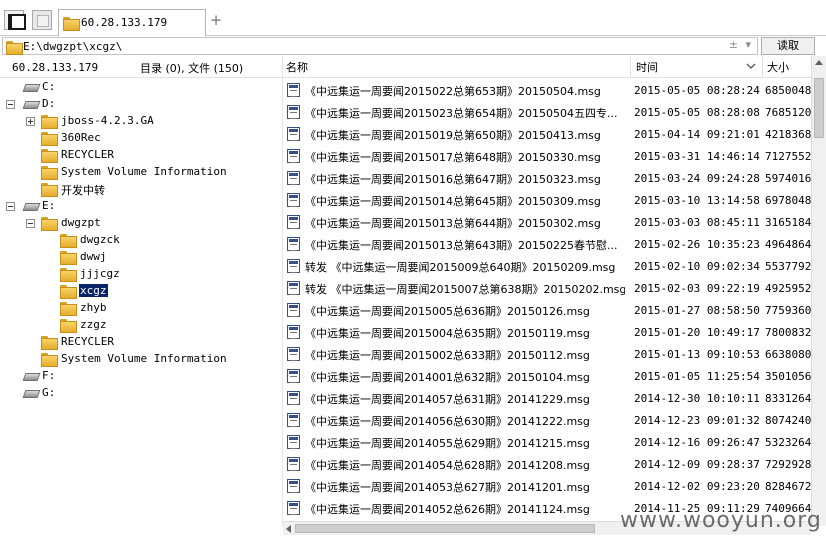 This screenshot has width=826, height=549. I want to click on column-time: 时间, so click(647, 67).